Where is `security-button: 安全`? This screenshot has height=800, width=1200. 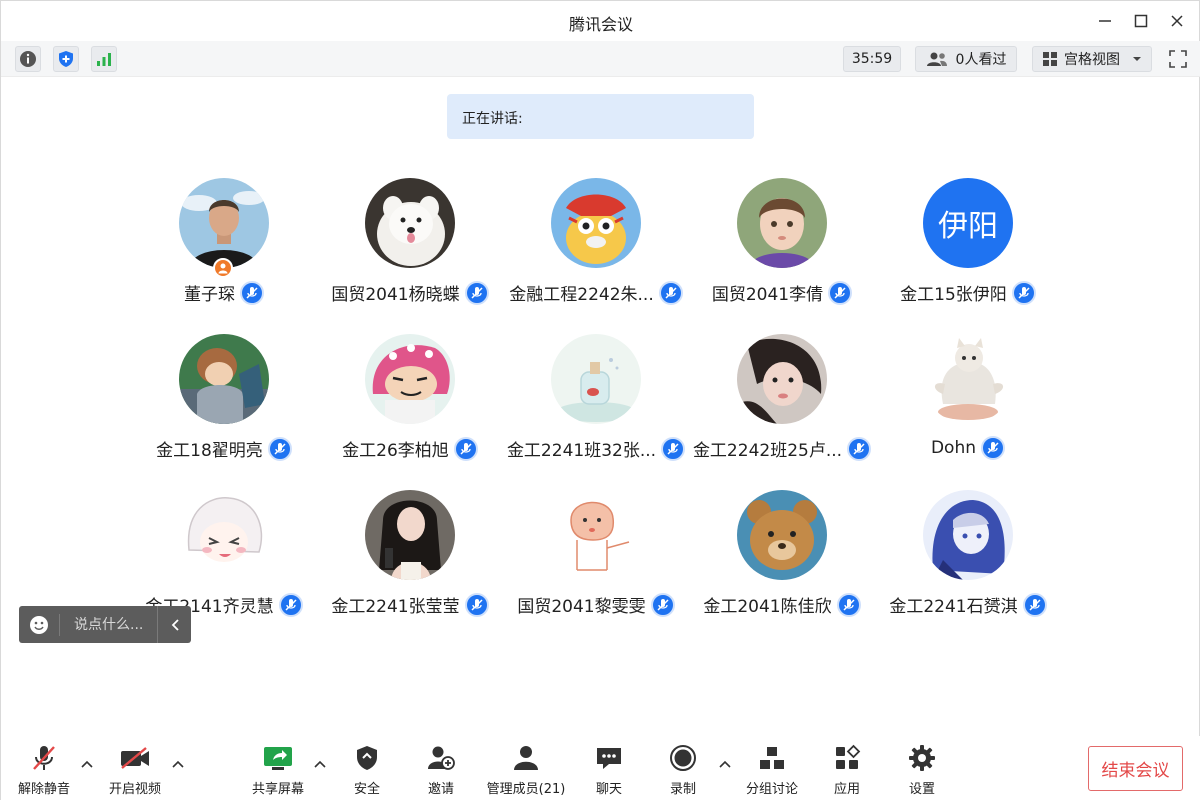
security-button: 安全 is located at coordinates (367, 770).